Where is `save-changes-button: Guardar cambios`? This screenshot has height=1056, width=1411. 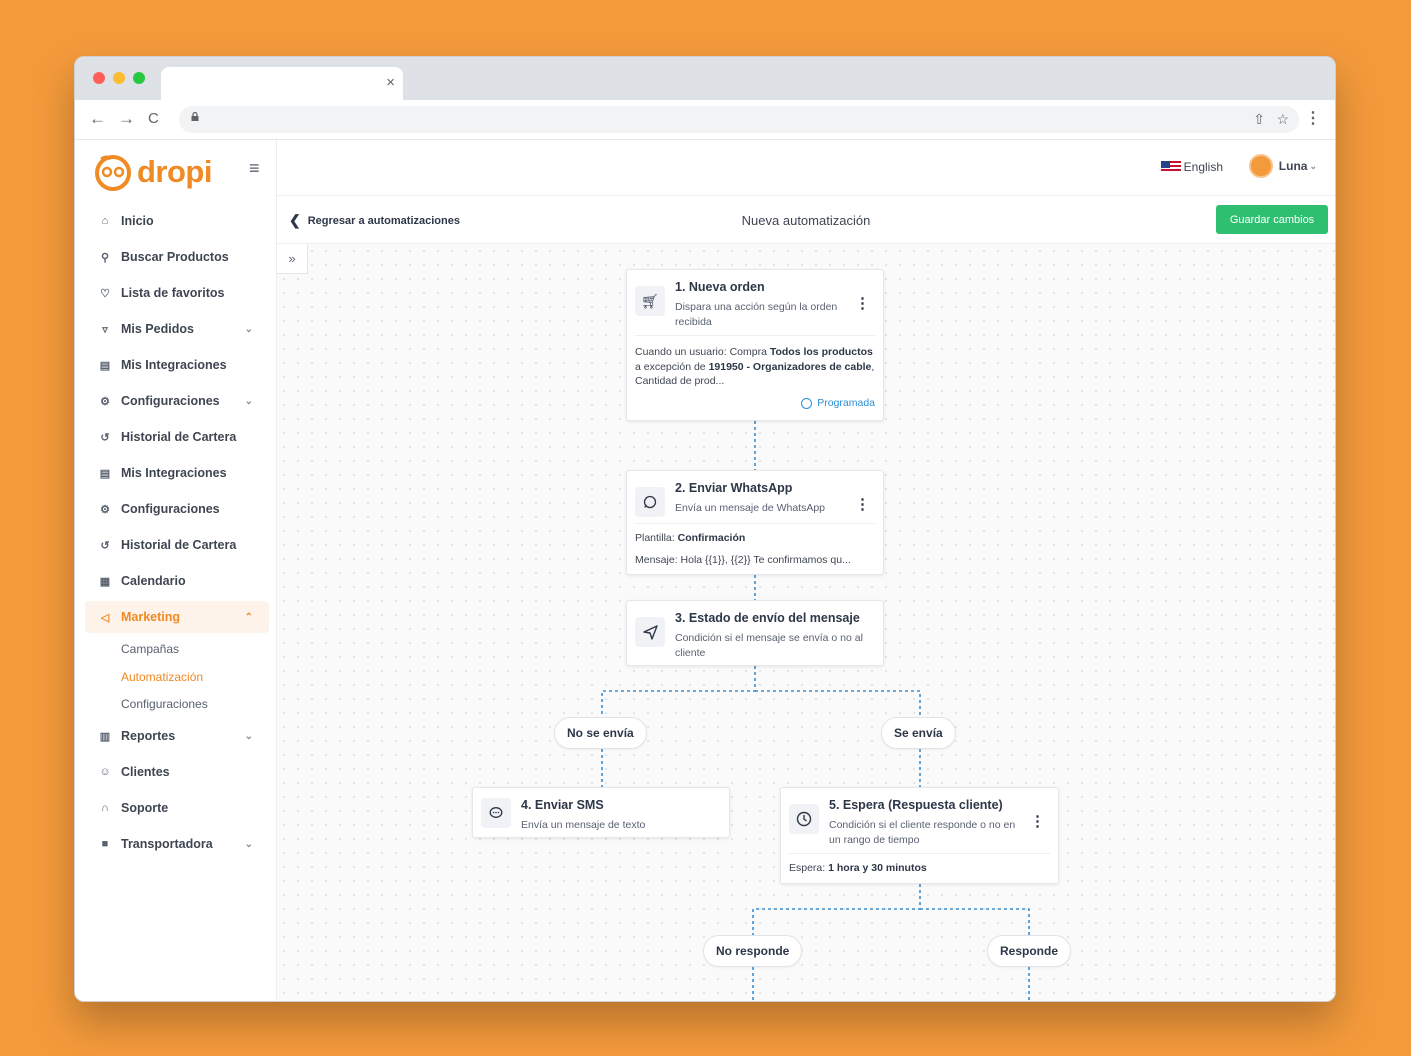 save-changes-button: Guardar cambios is located at coordinates (1272, 219).